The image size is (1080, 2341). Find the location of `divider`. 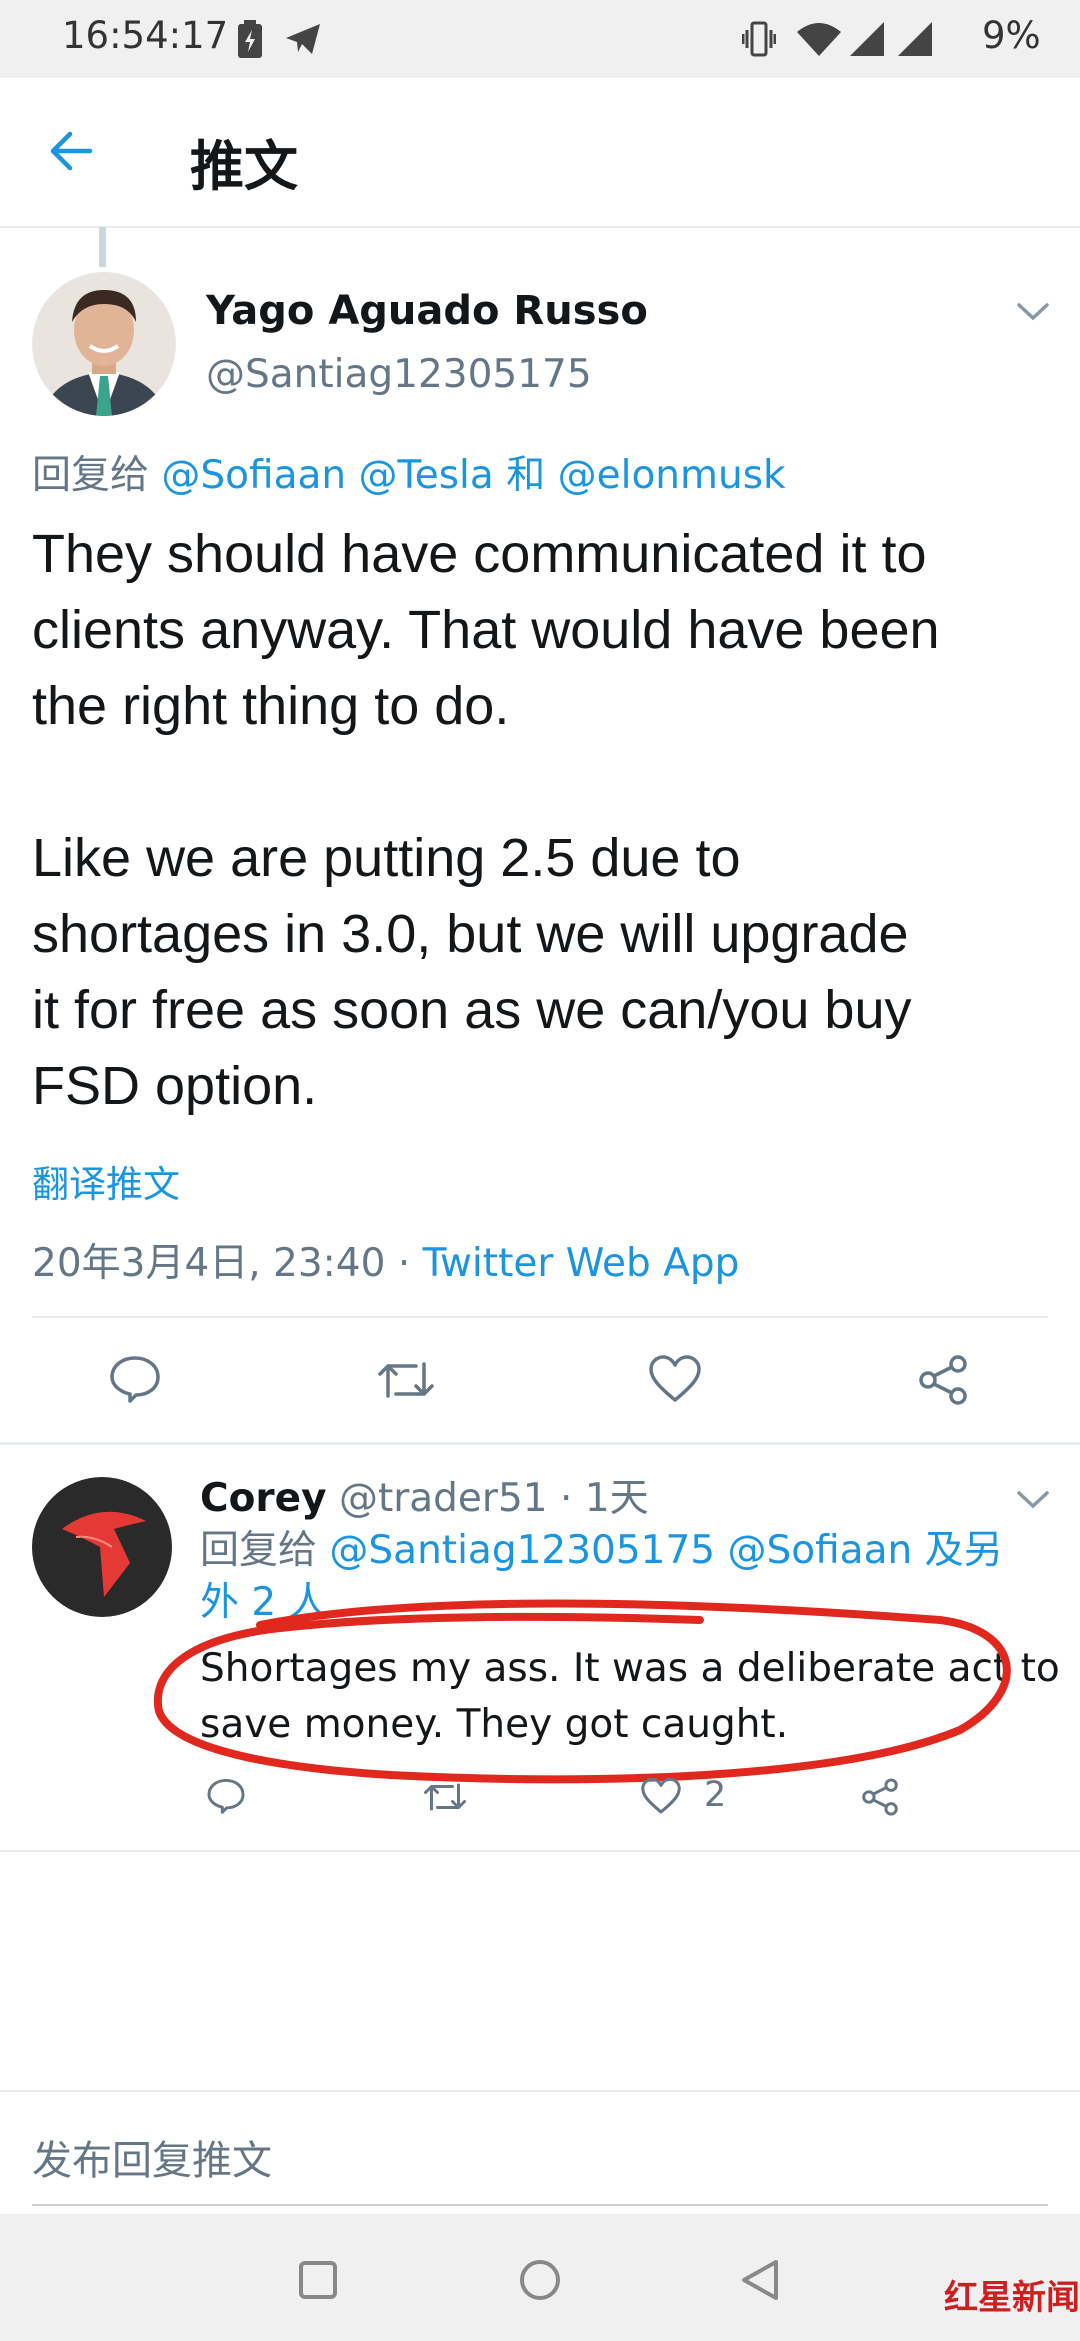

divider is located at coordinates (540, 1317).